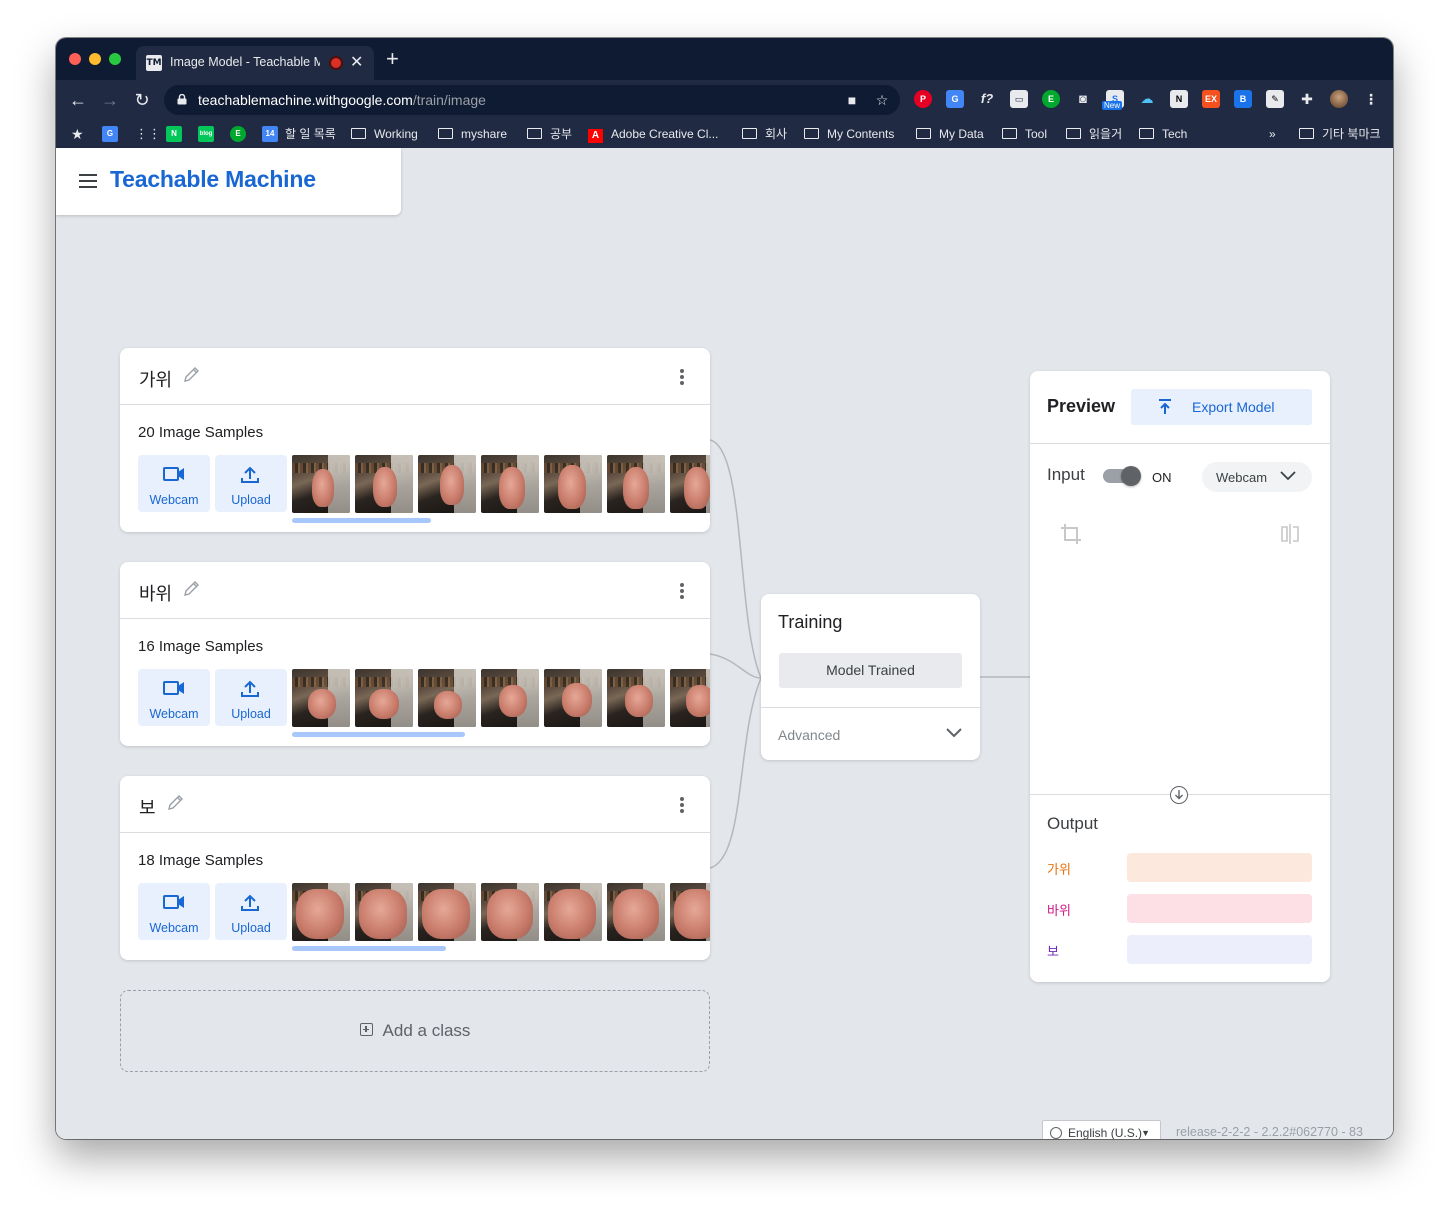  Describe the element at coordinates (923, 99) in the screenshot. I see `pinterest-extension-icon: P` at that location.